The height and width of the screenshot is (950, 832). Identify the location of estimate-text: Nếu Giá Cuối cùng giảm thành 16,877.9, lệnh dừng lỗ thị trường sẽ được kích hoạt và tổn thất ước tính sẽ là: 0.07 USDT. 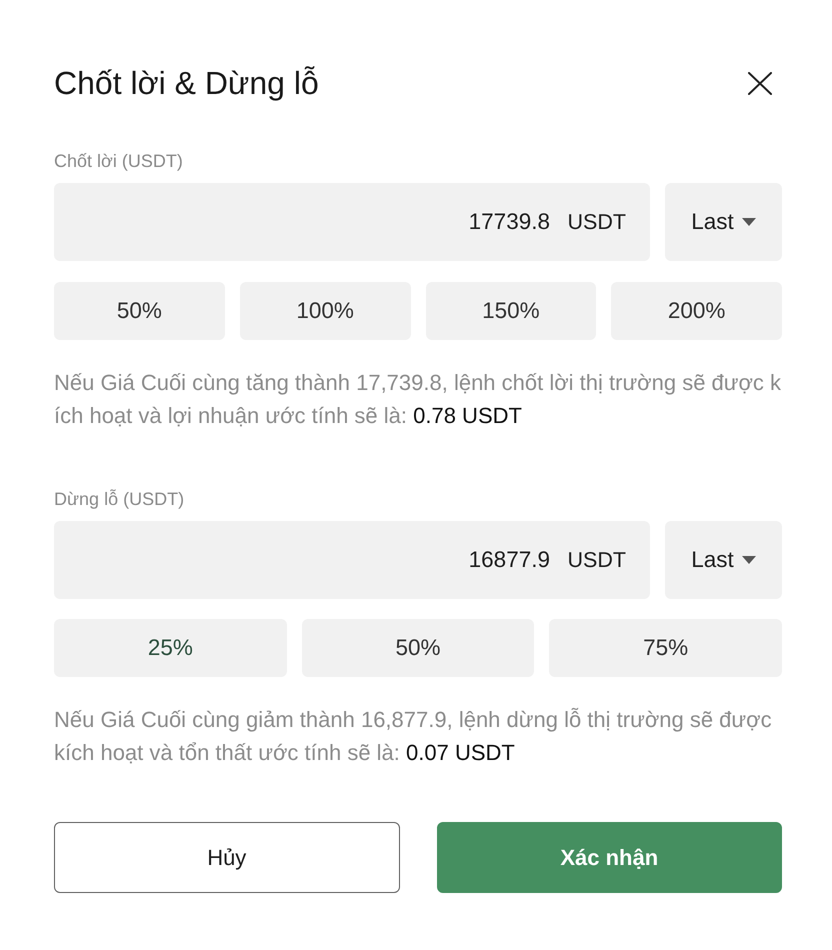
(413, 736).